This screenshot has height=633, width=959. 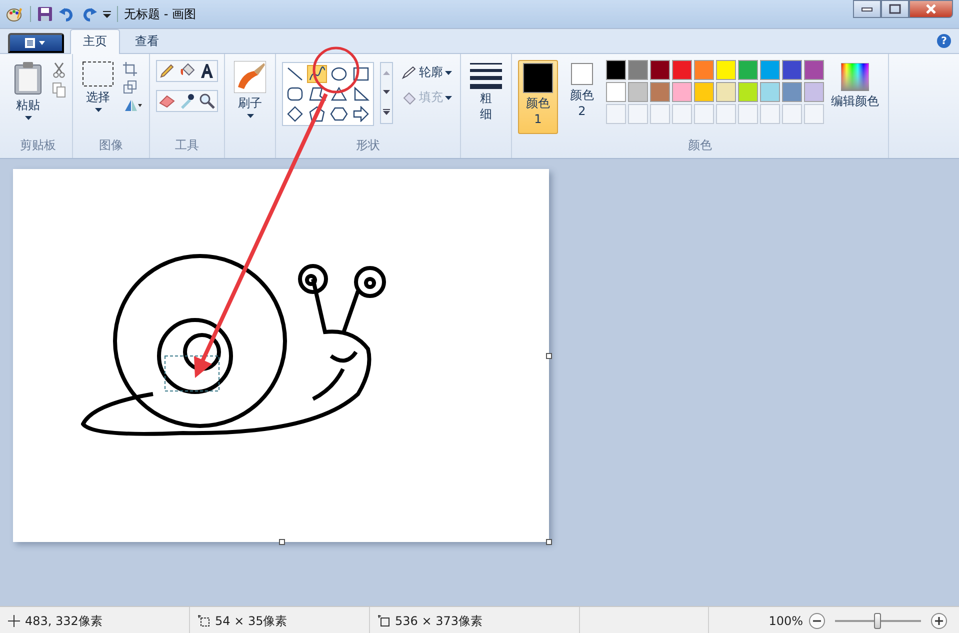 I want to click on cut-icon, so click(x=59, y=70).